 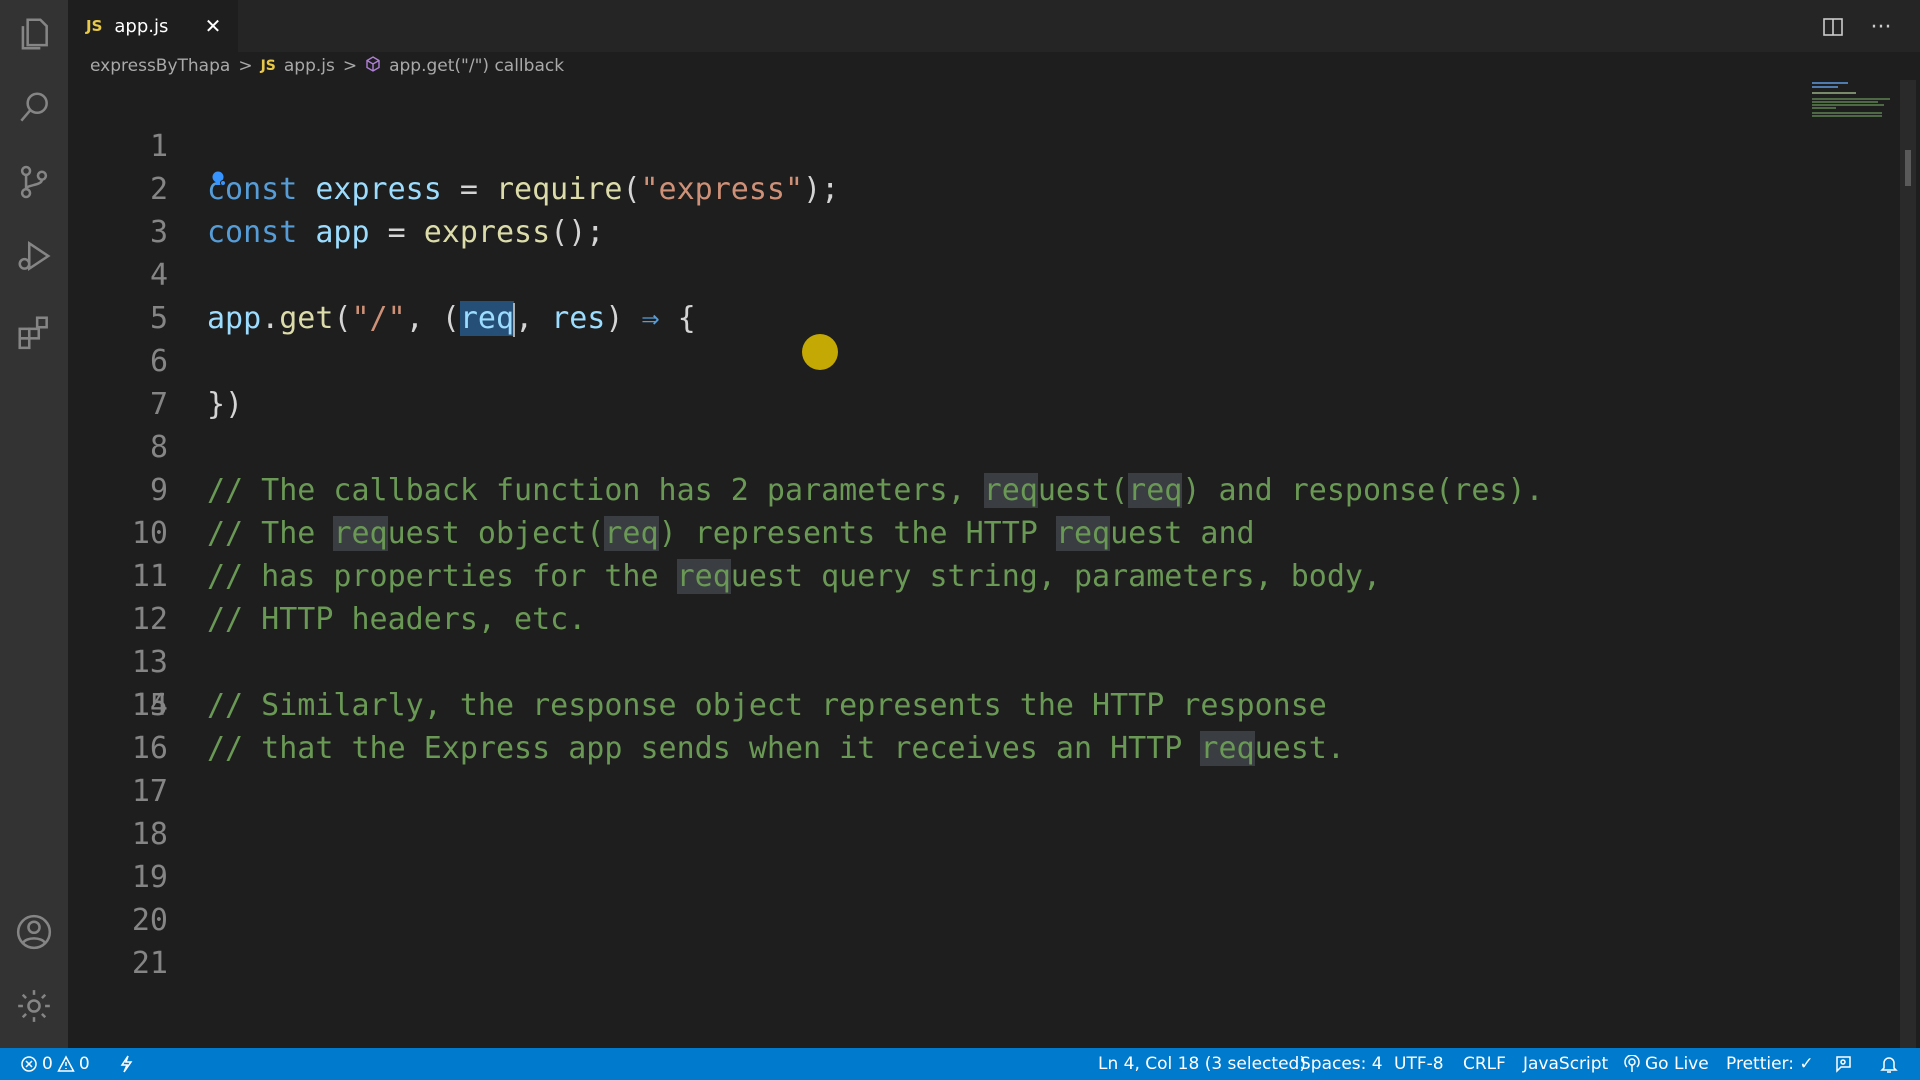 I want to click on go-live-button: Go Live, so click(x=1666, y=1064).